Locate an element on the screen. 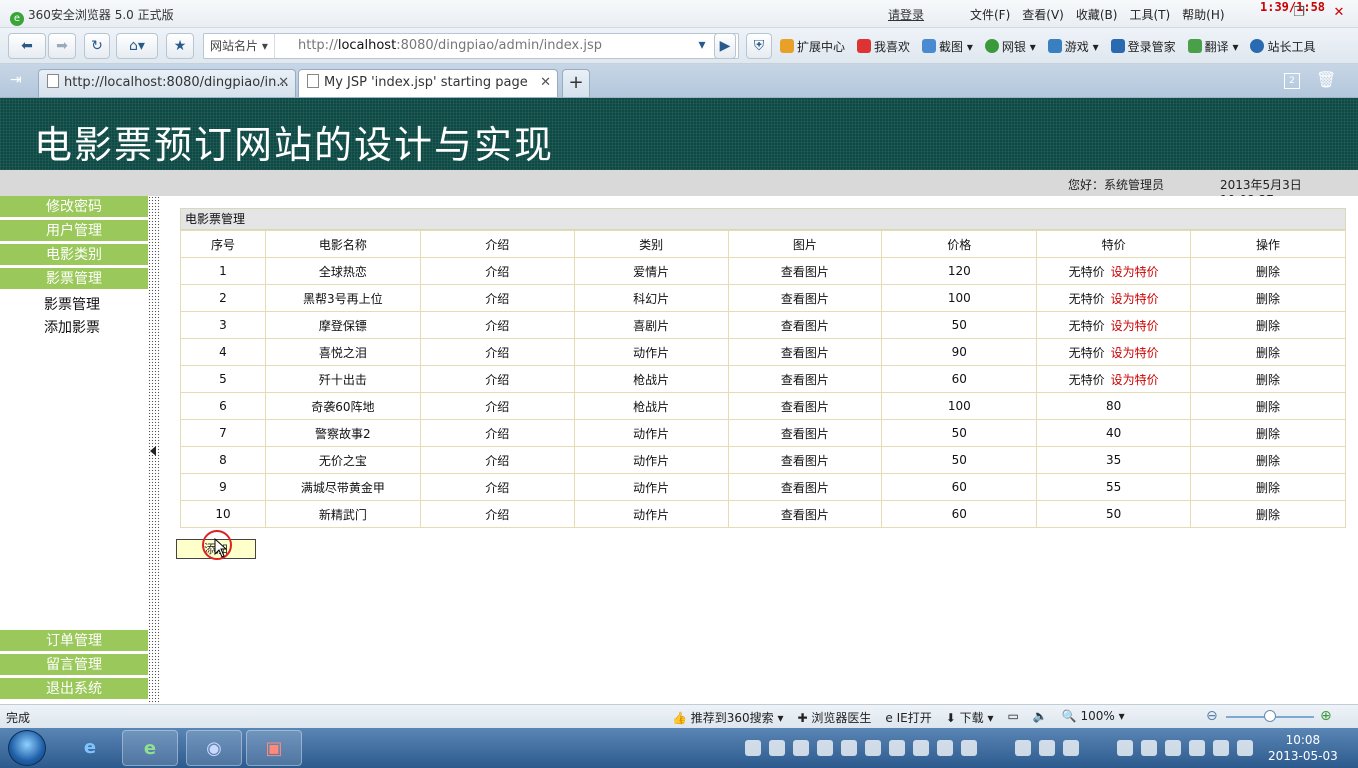  sidebar-splitter is located at coordinates (154, 450).